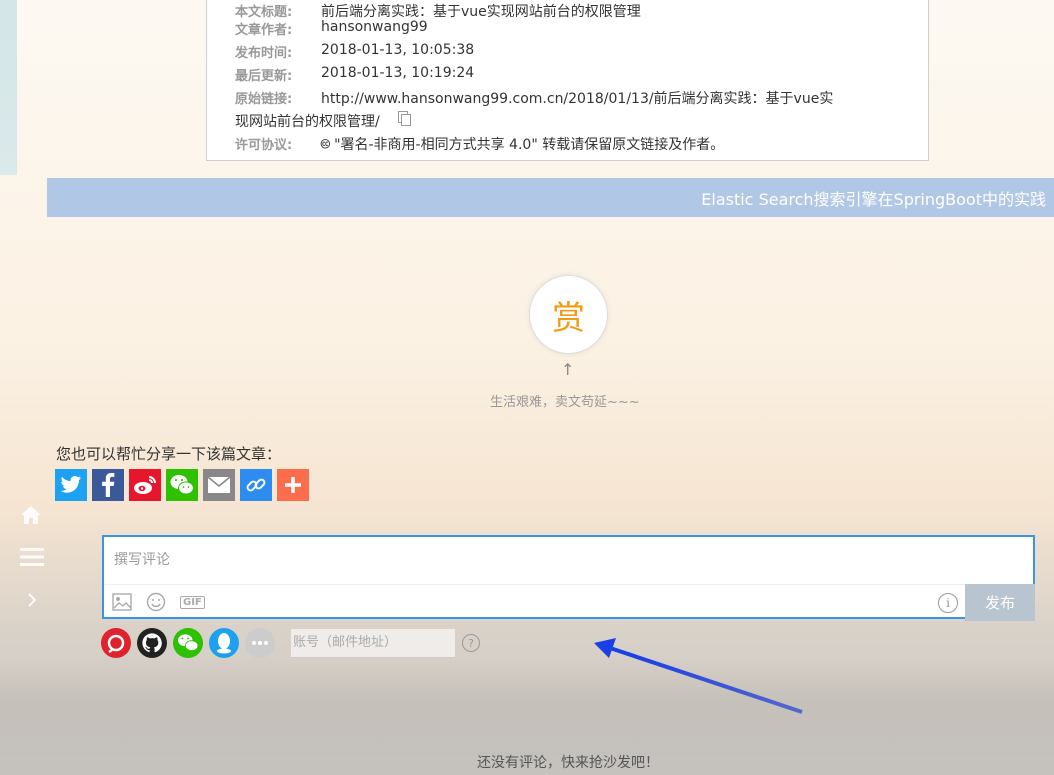  I want to click on weibo-icon, so click(145, 485).